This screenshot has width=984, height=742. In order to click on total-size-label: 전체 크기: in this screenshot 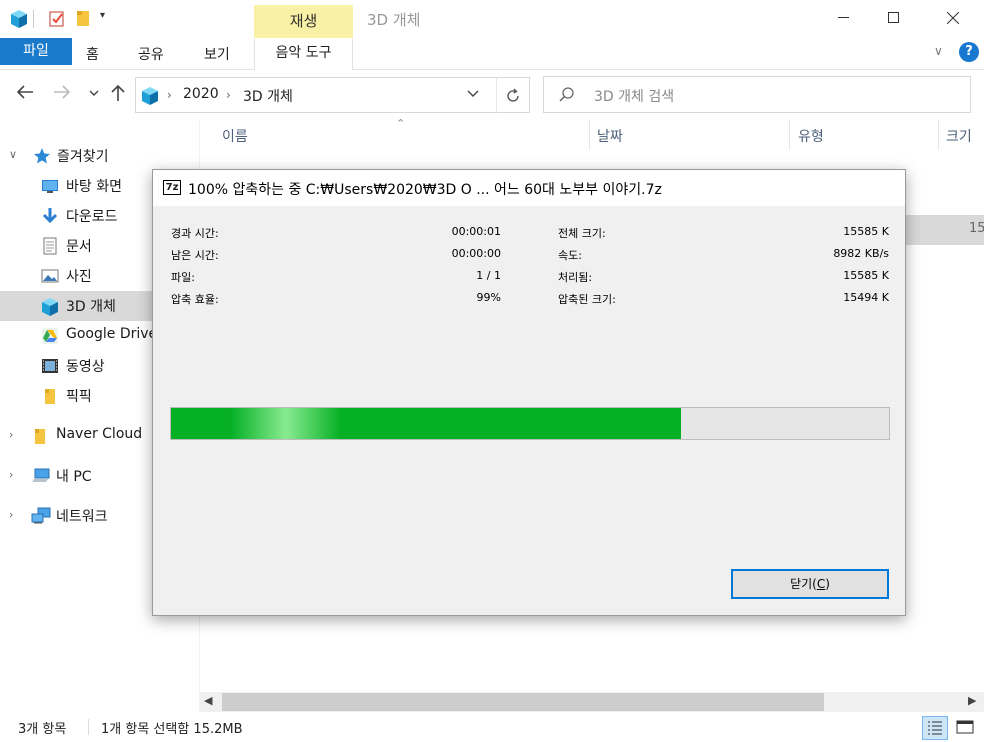, I will do `click(582, 233)`.